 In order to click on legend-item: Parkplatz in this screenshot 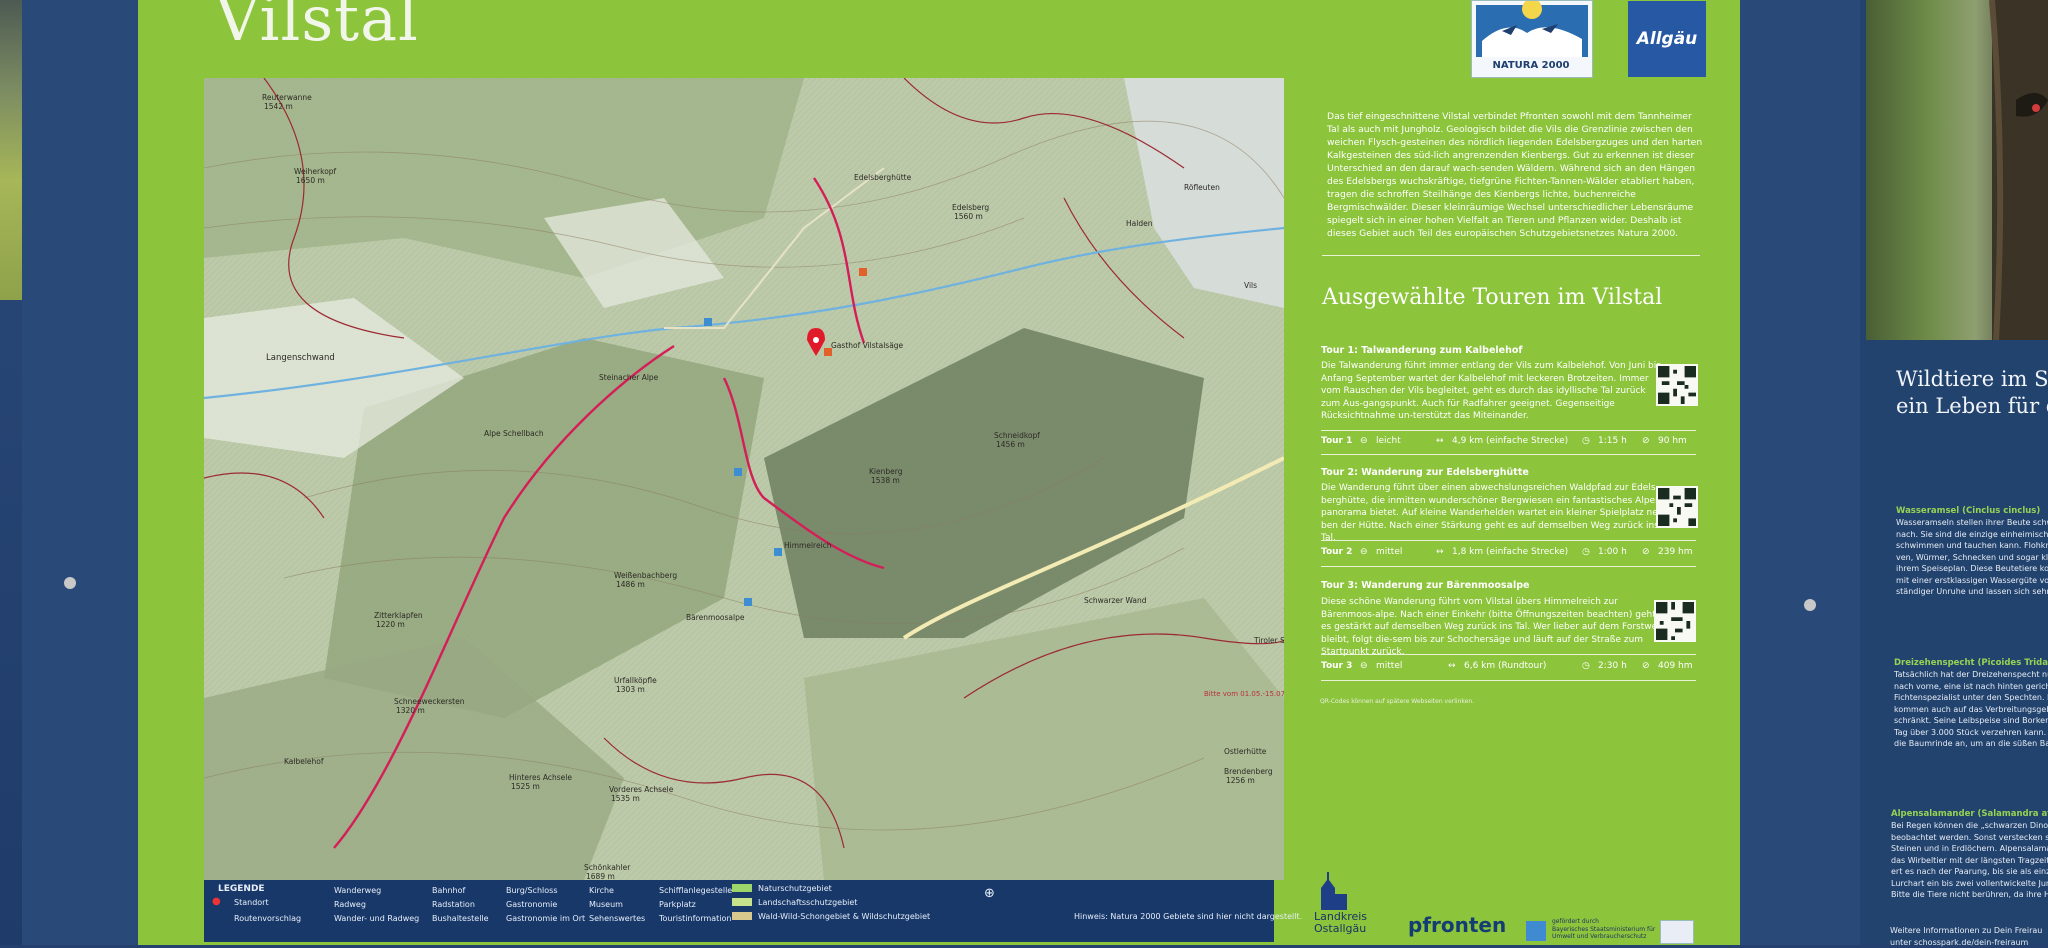, I will do `click(677, 904)`.